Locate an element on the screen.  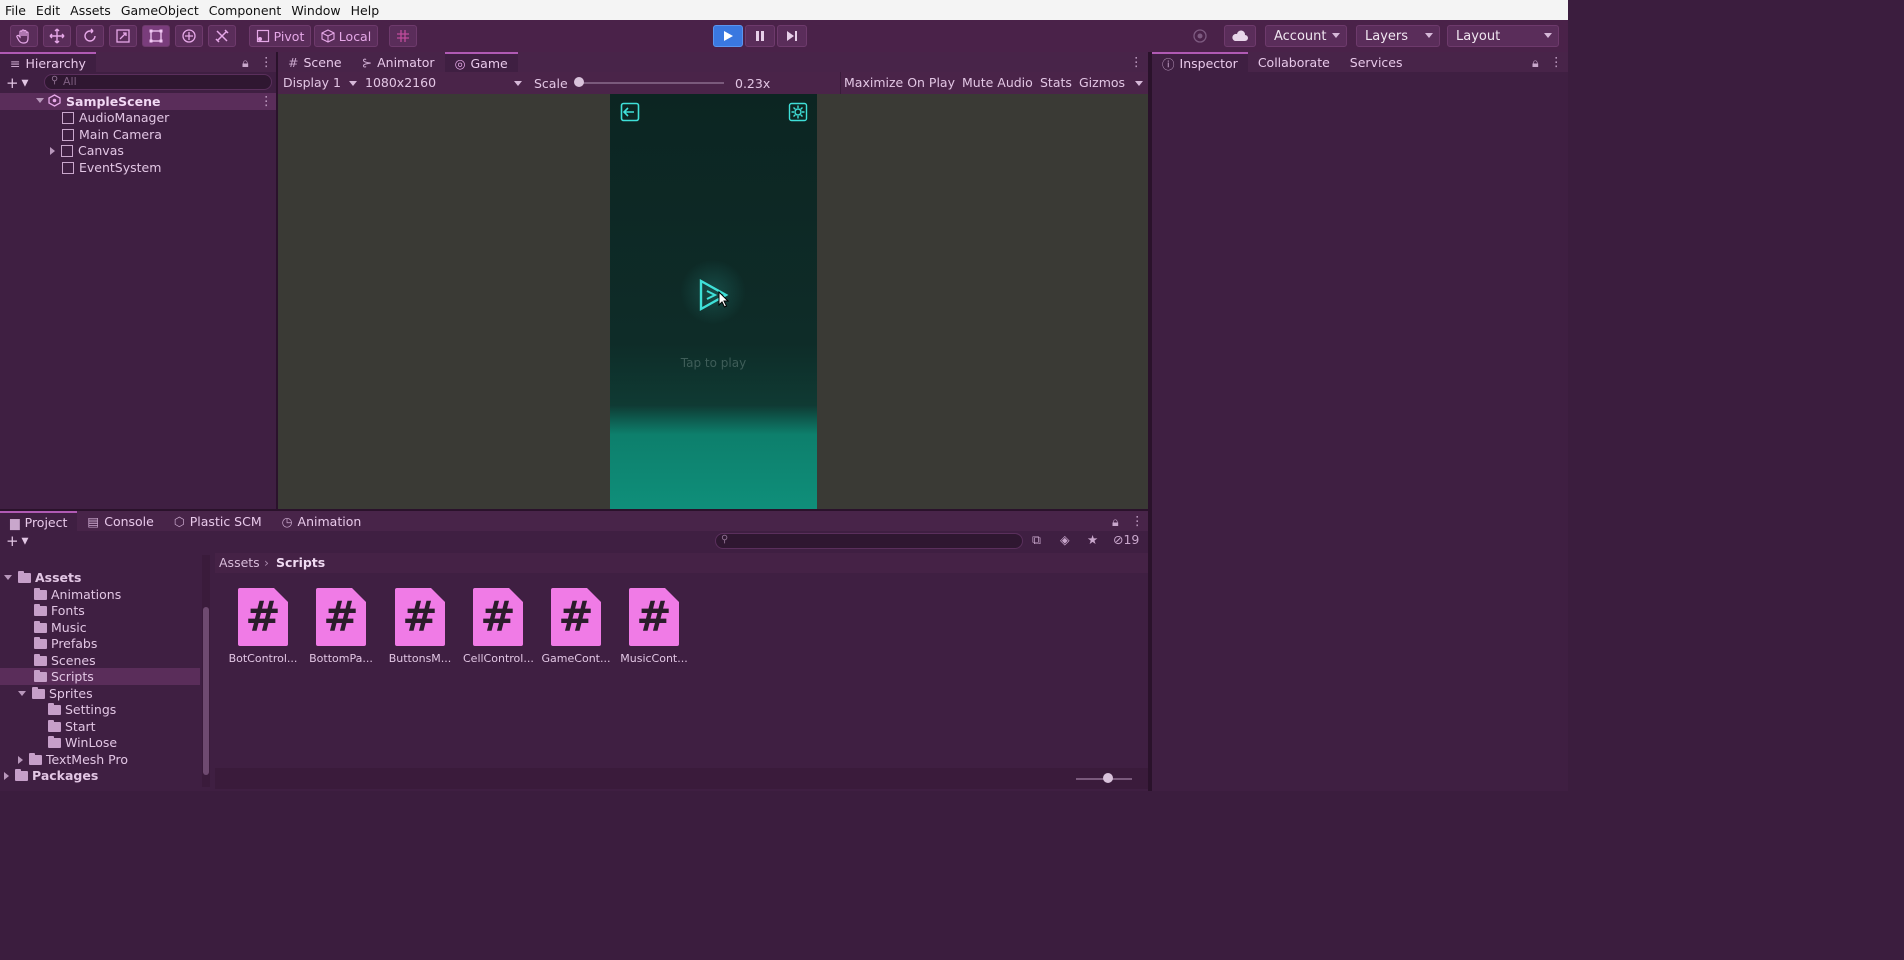
tree-item-winlose: WinLose is located at coordinates (82, 742).